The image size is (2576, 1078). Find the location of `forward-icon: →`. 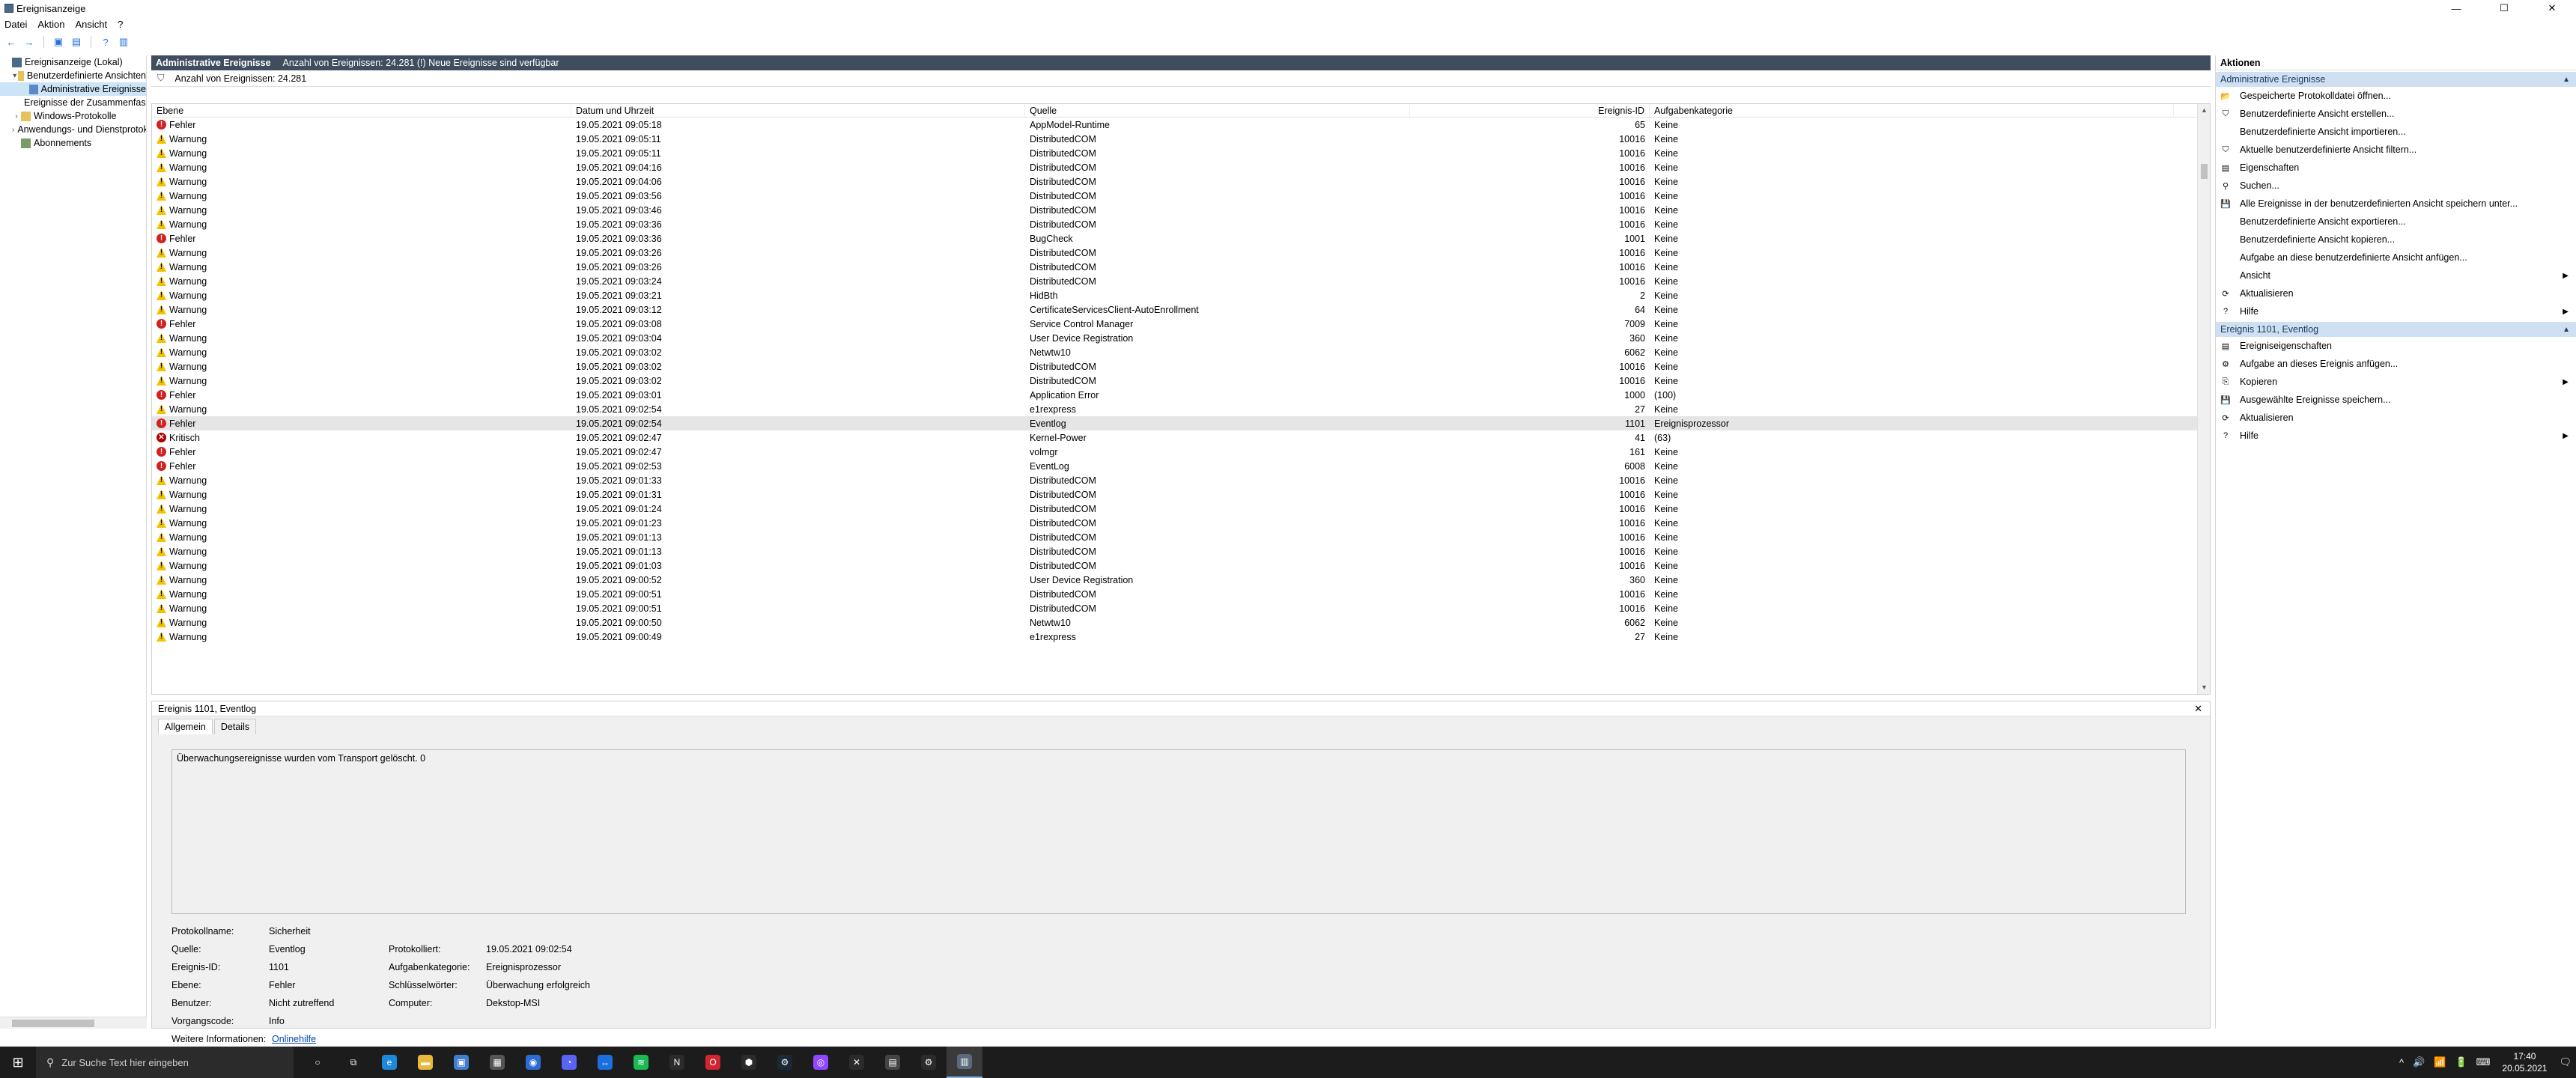

forward-icon: → is located at coordinates (29, 42).